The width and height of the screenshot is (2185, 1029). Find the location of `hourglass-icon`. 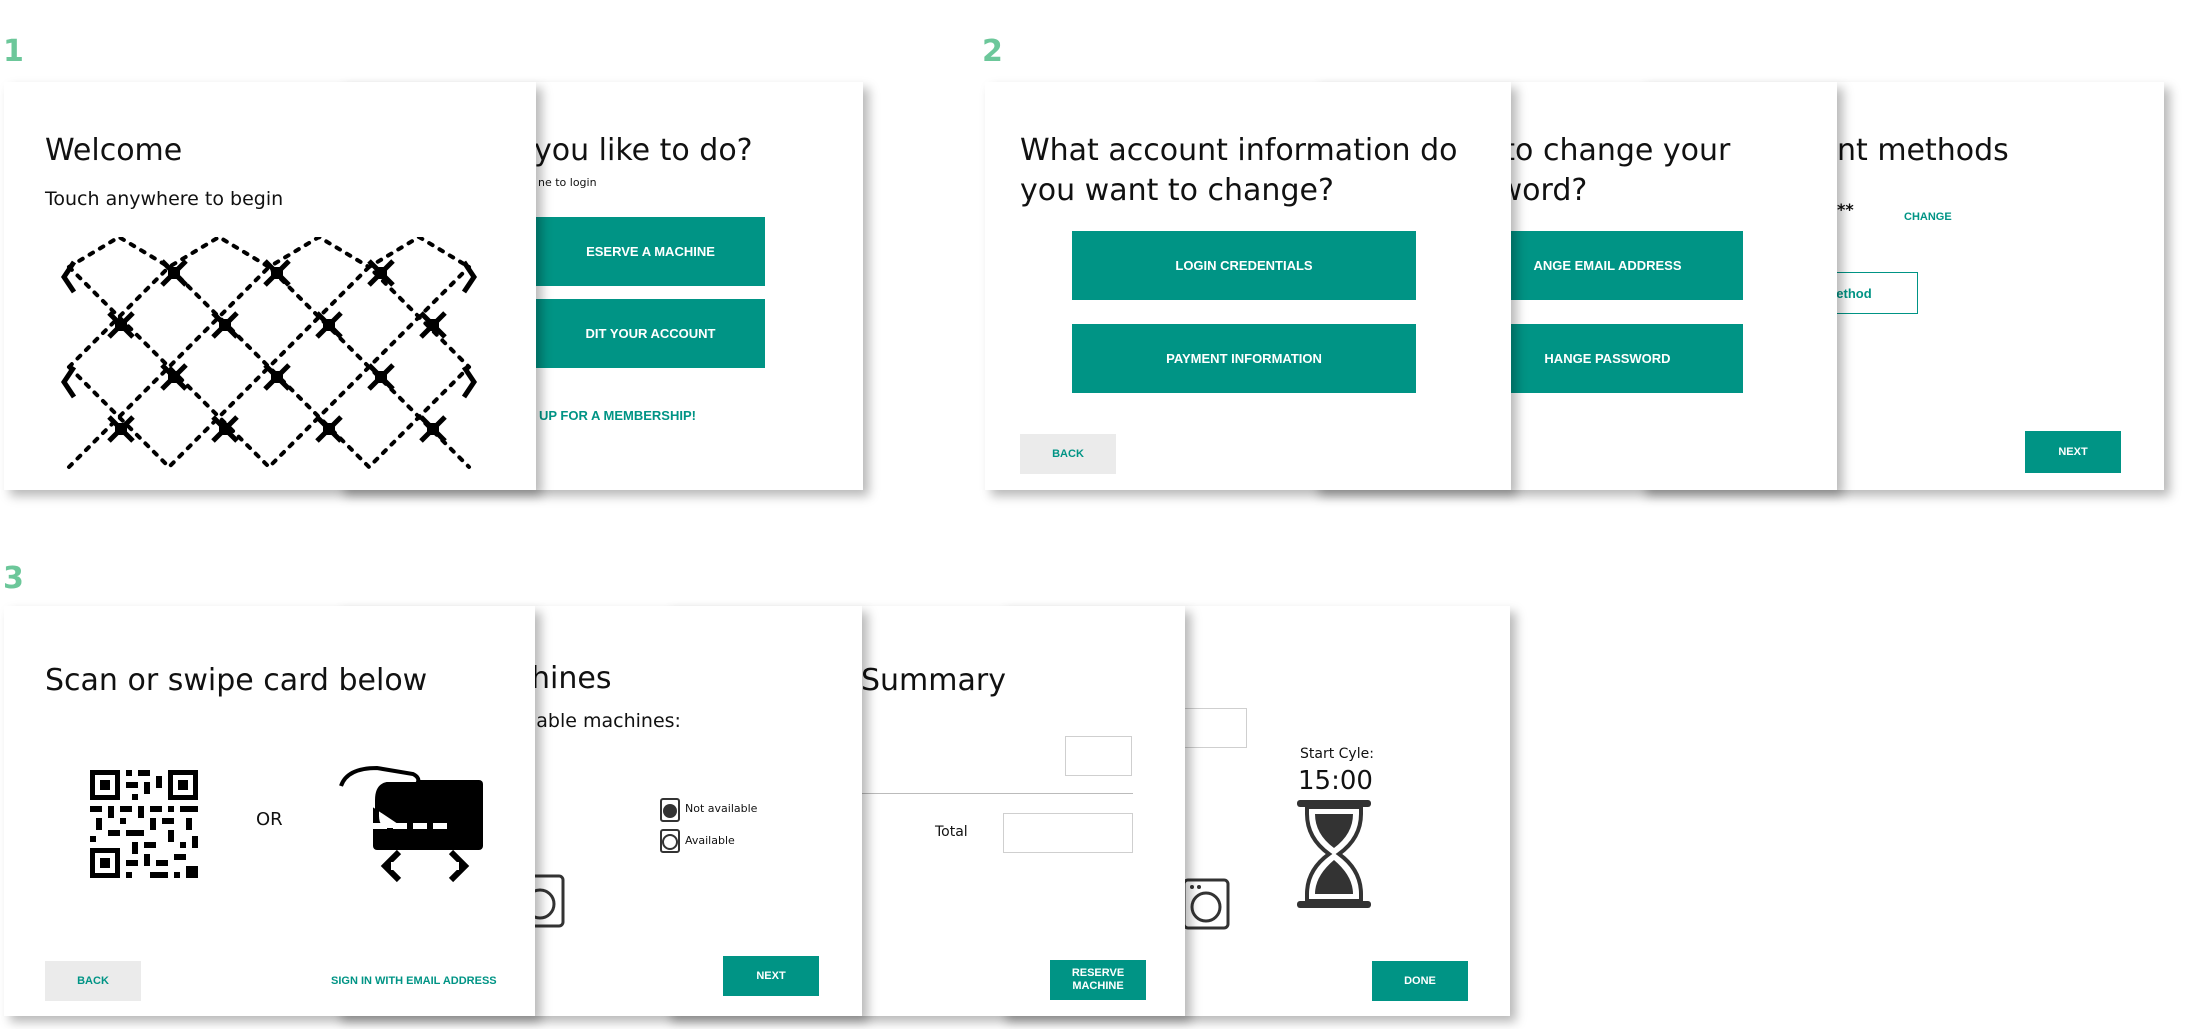

hourglass-icon is located at coordinates (1334, 854).